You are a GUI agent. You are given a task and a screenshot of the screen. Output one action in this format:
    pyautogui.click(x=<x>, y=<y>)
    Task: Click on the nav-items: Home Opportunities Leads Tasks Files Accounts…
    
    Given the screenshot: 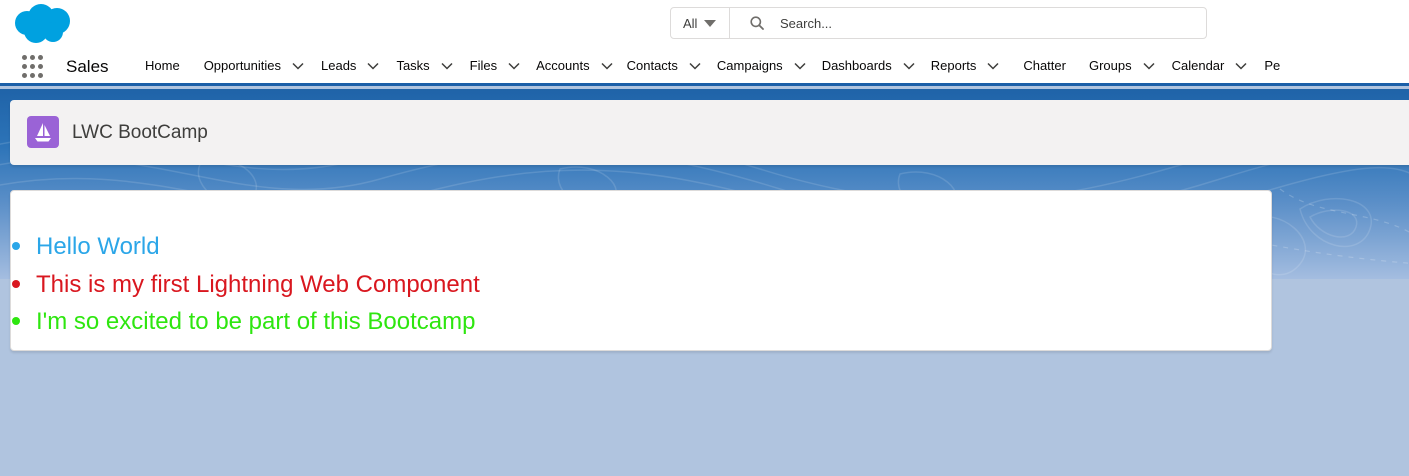 What is the action you would take?
    pyautogui.click(x=712, y=65)
    